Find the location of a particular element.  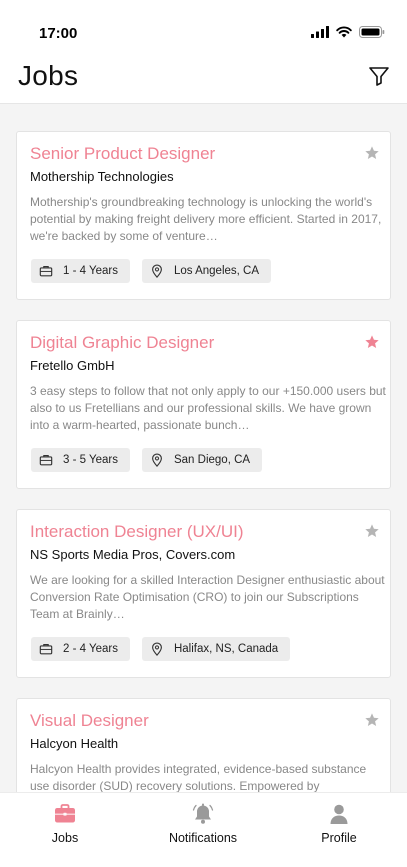

app-header: Jobs is located at coordinates (203, 80).